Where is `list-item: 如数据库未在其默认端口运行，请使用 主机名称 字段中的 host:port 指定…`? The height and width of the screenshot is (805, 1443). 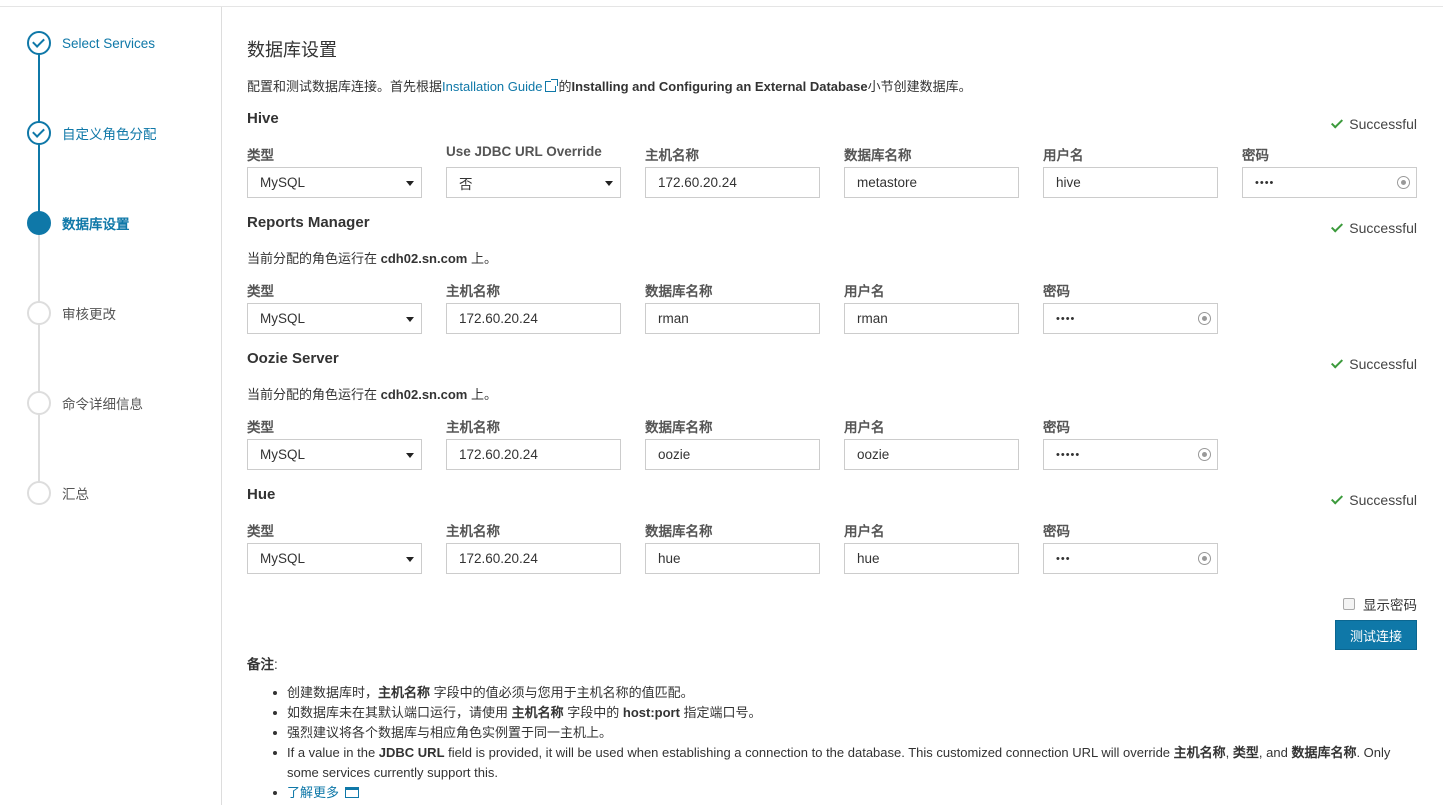 list-item: 如数据库未在其默认端口运行，请使用 主机名称 字段中的 host:port 指定… is located at coordinates (845, 713).